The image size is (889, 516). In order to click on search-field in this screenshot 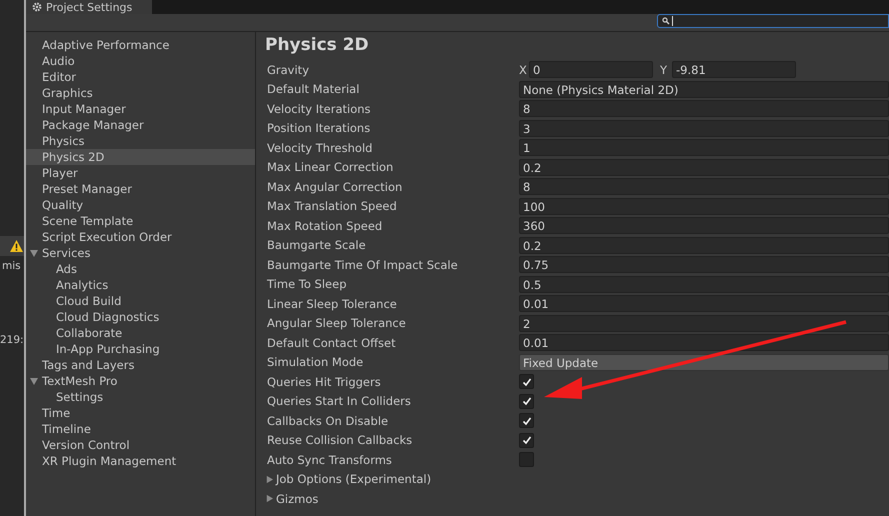, I will do `click(773, 21)`.